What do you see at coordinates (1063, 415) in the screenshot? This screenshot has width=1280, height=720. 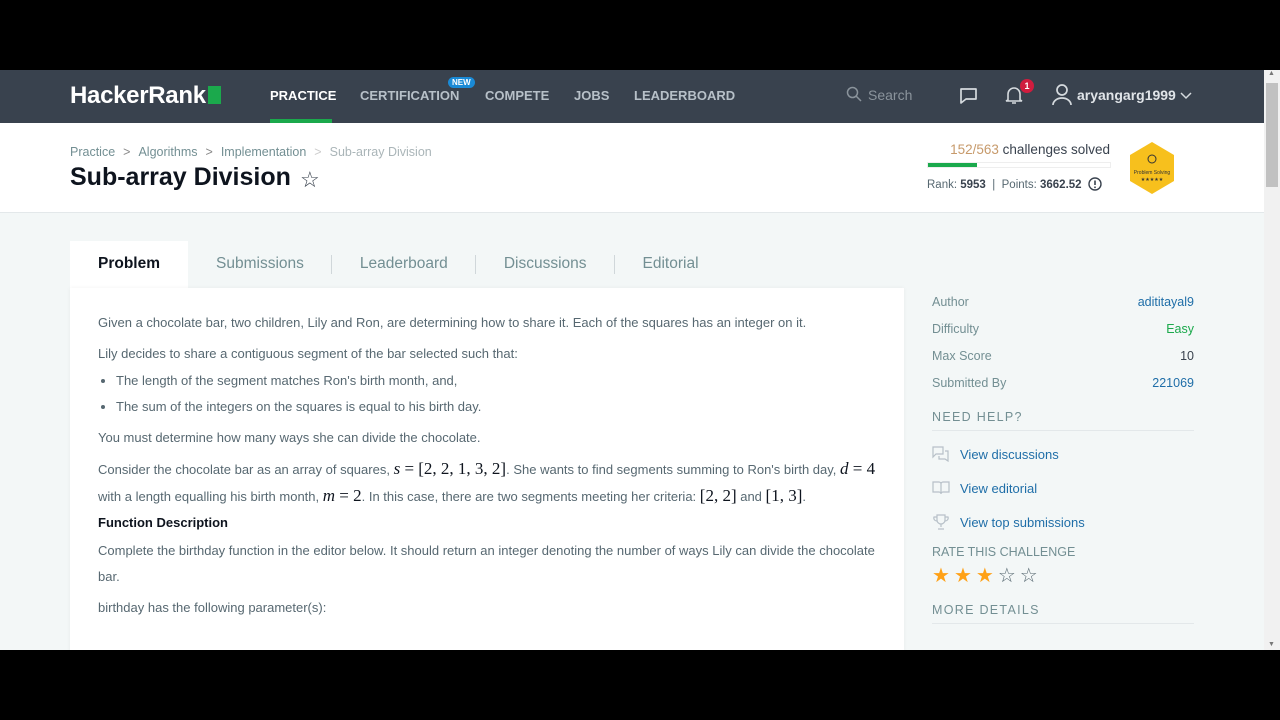 I see `need-help-heading: NEED HELP?` at bounding box center [1063, 415].